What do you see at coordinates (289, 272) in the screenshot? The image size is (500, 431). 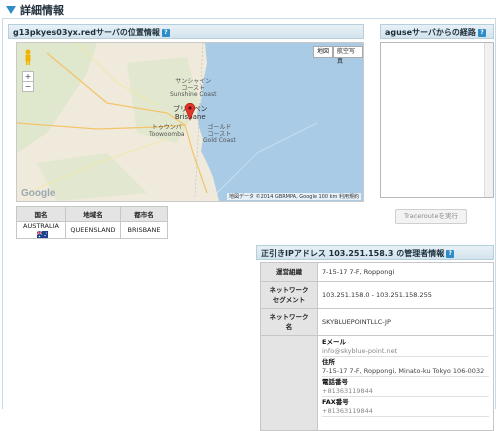 I see `label-org: 運営組織` at bounding box center [289, 272].